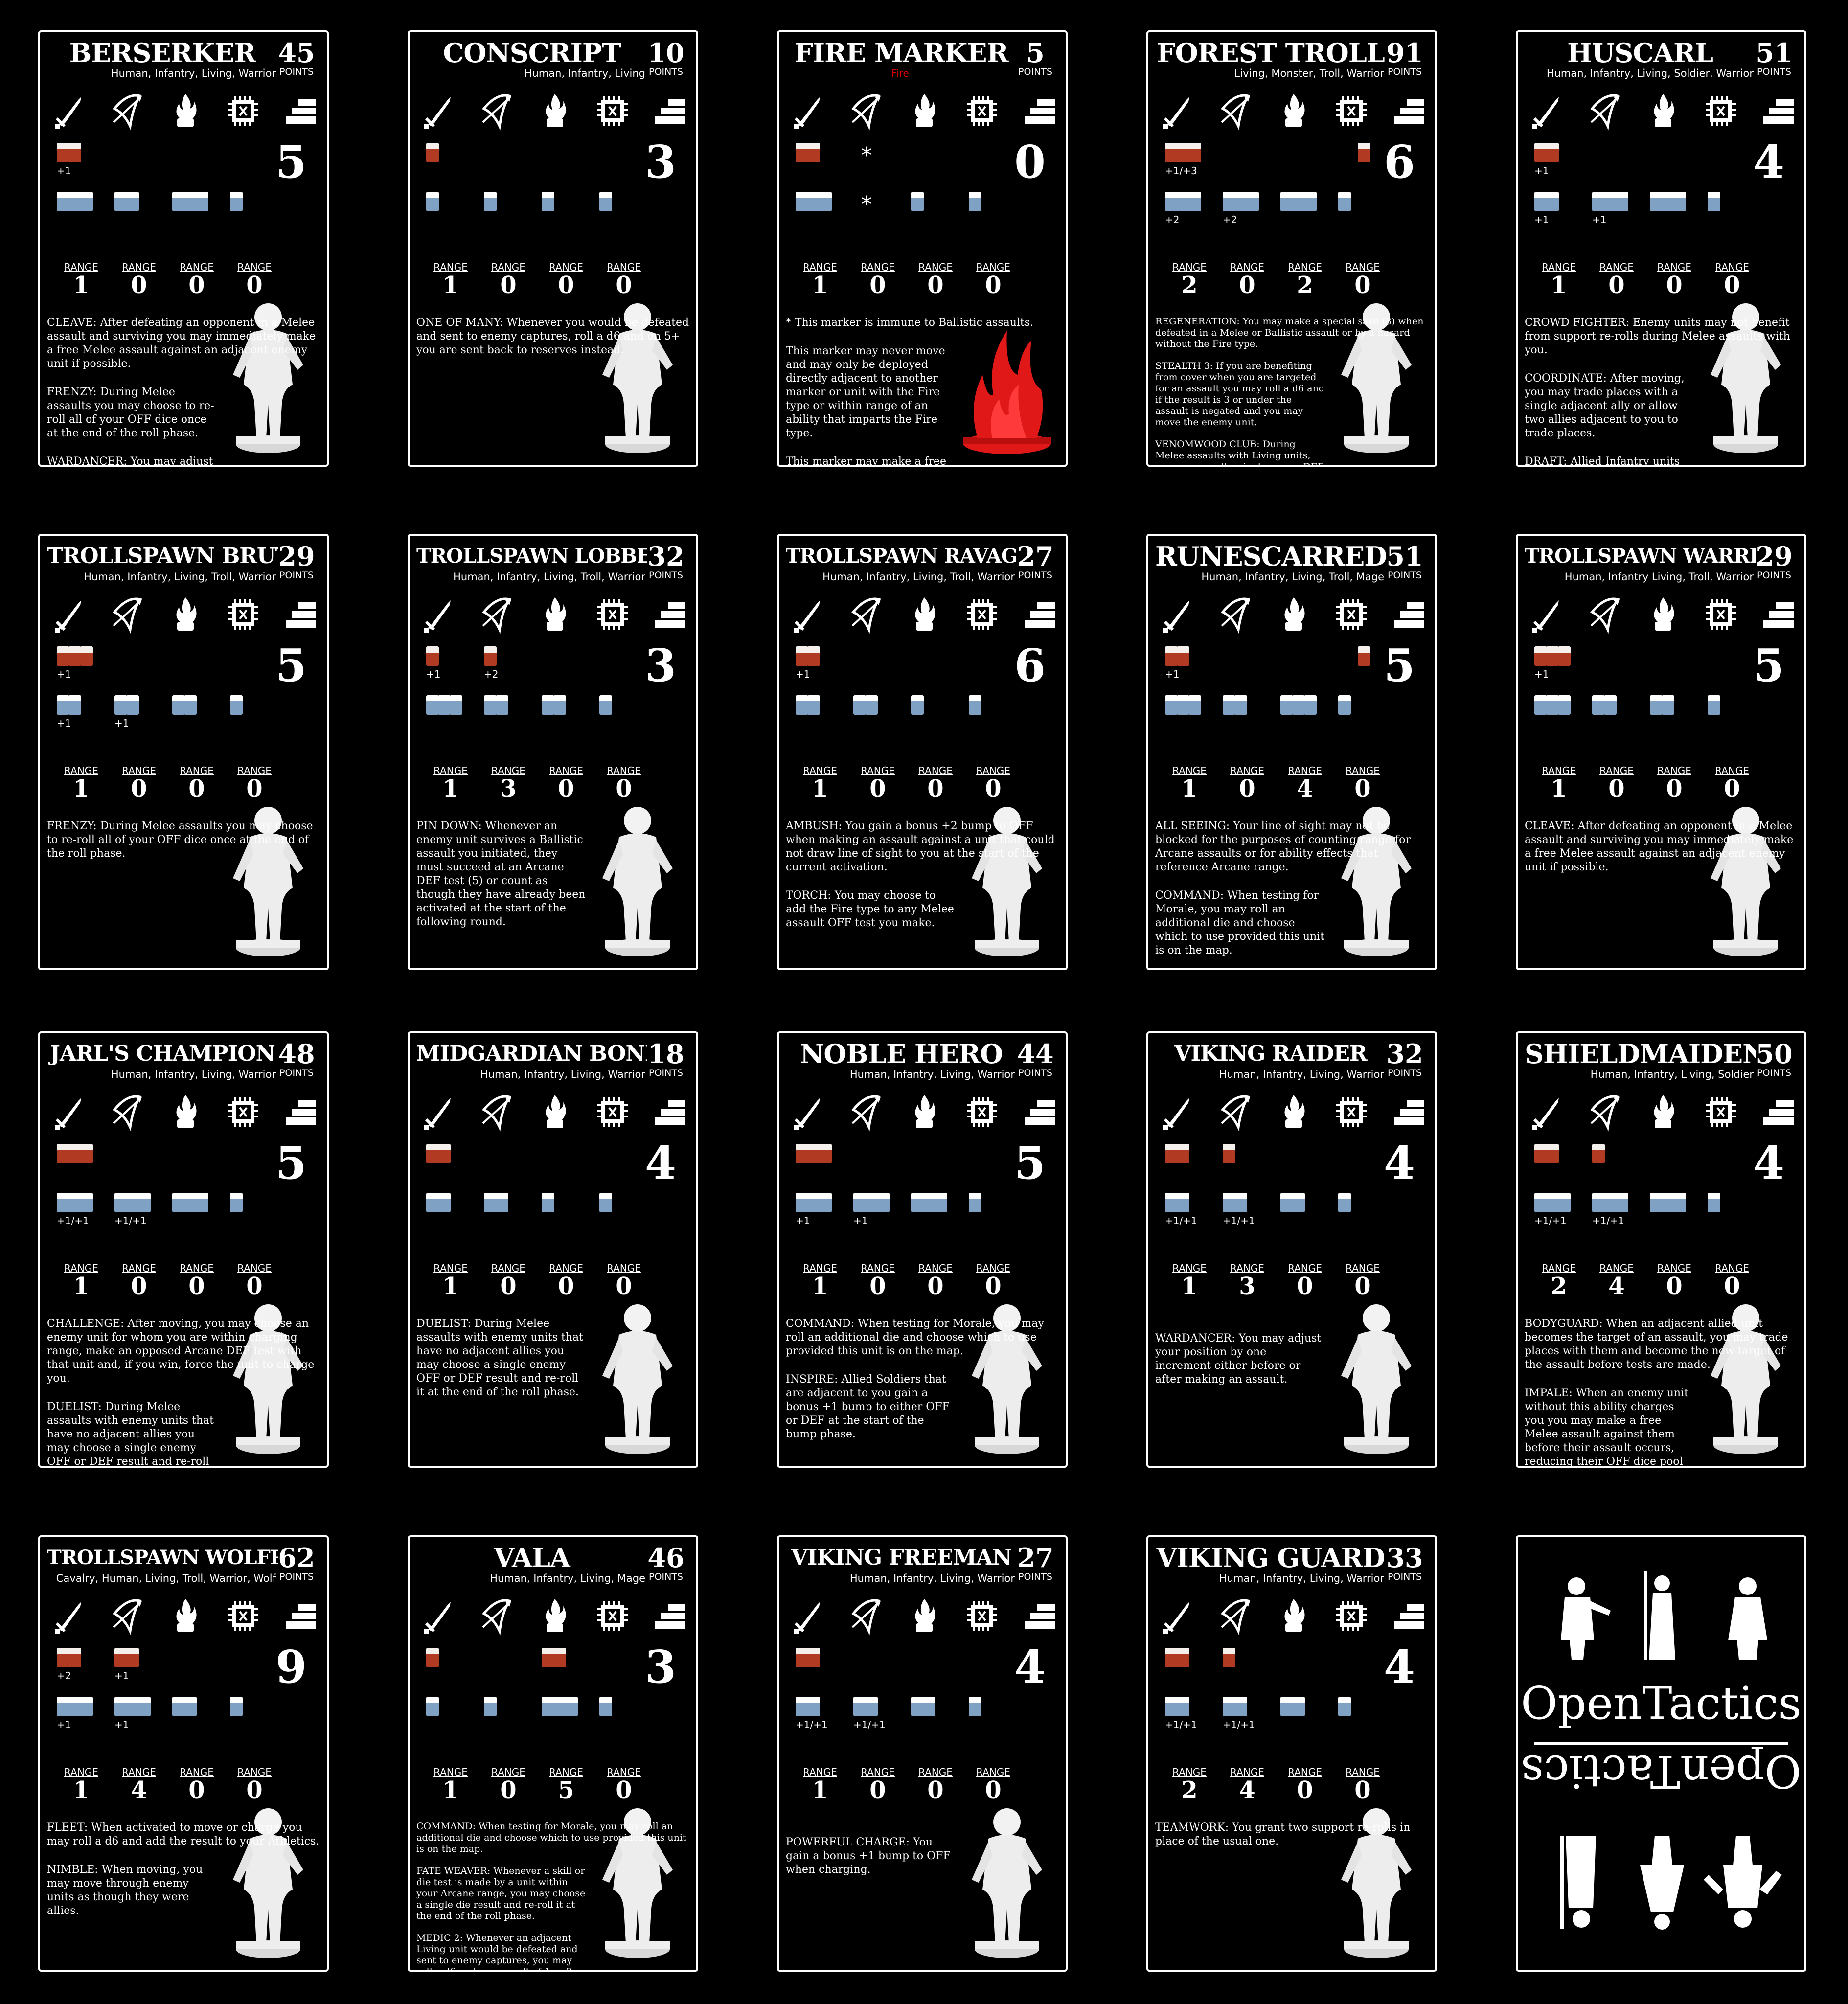  Describe the element at coordinates (660, 162) in the screenshot. I see `defense-value: 3` at that location.